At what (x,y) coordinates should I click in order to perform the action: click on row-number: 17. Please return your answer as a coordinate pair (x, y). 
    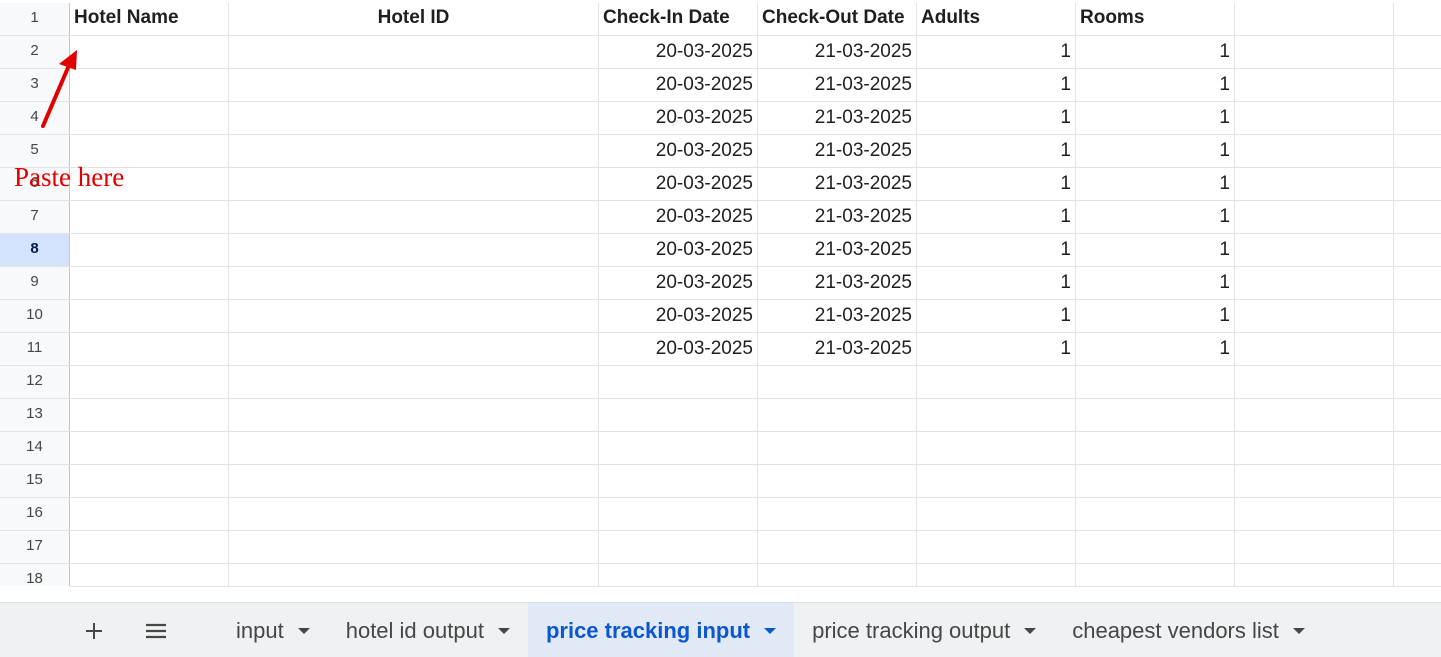
    Looking at the image, I should click on (35, 547).